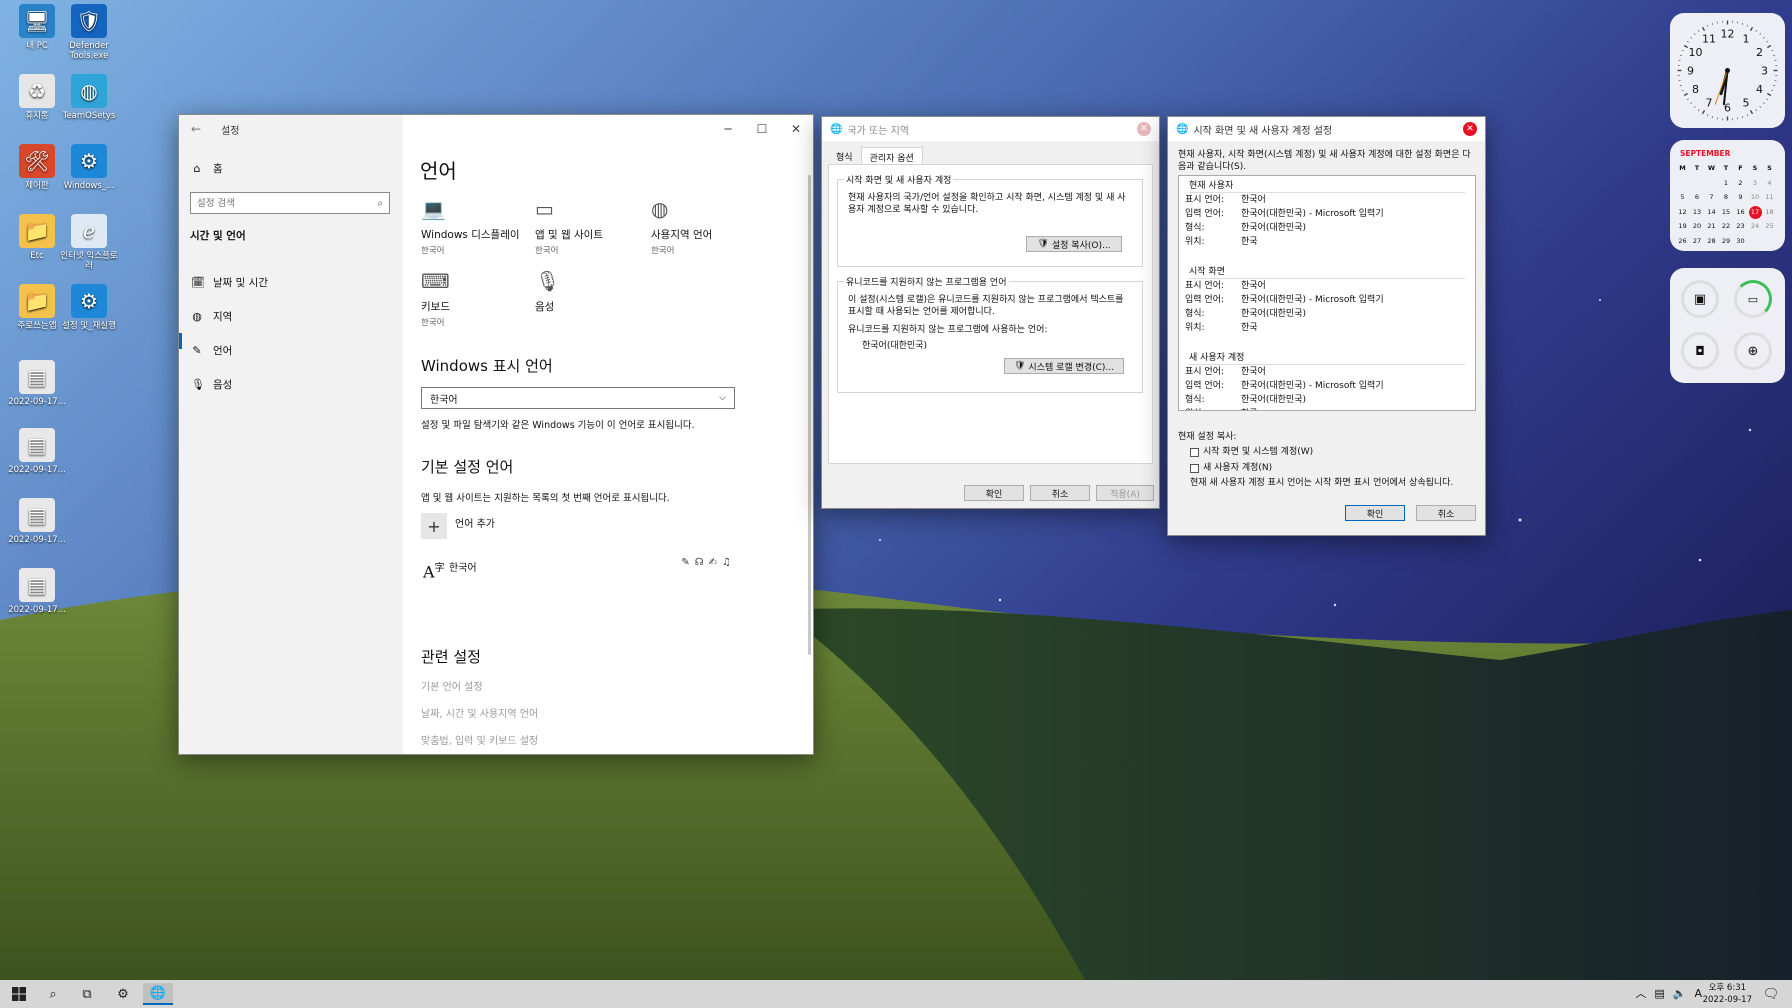  What do you see at coordinates (1726, 212) in the screenshot?
I see `calendar-day: 15` at bounding box center [1726, 212].